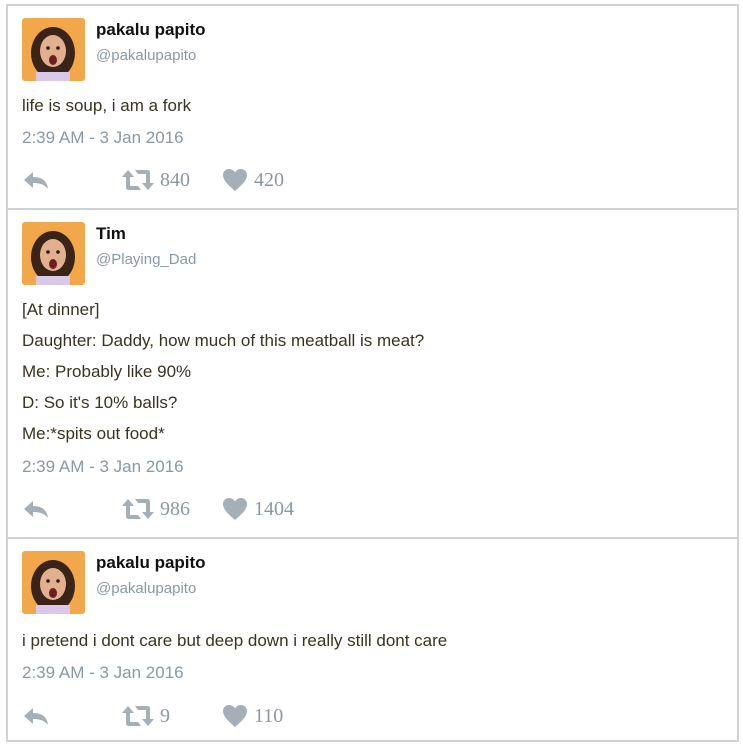 This screenshot has width=743, height=745. I want to click on like-button: 1404, so click(258, 509).